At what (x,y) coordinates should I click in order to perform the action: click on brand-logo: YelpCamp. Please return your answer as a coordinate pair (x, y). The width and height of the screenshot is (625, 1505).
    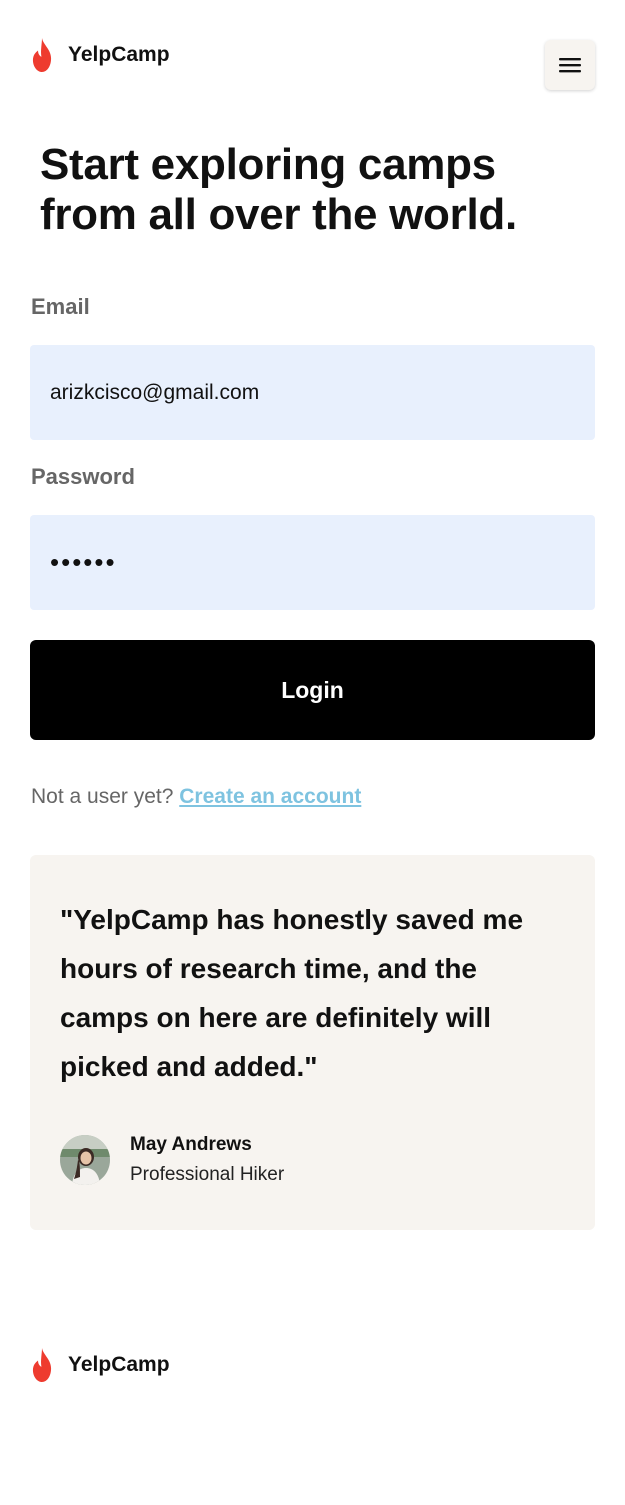
    Looking at the image, I should click on (99, 55).